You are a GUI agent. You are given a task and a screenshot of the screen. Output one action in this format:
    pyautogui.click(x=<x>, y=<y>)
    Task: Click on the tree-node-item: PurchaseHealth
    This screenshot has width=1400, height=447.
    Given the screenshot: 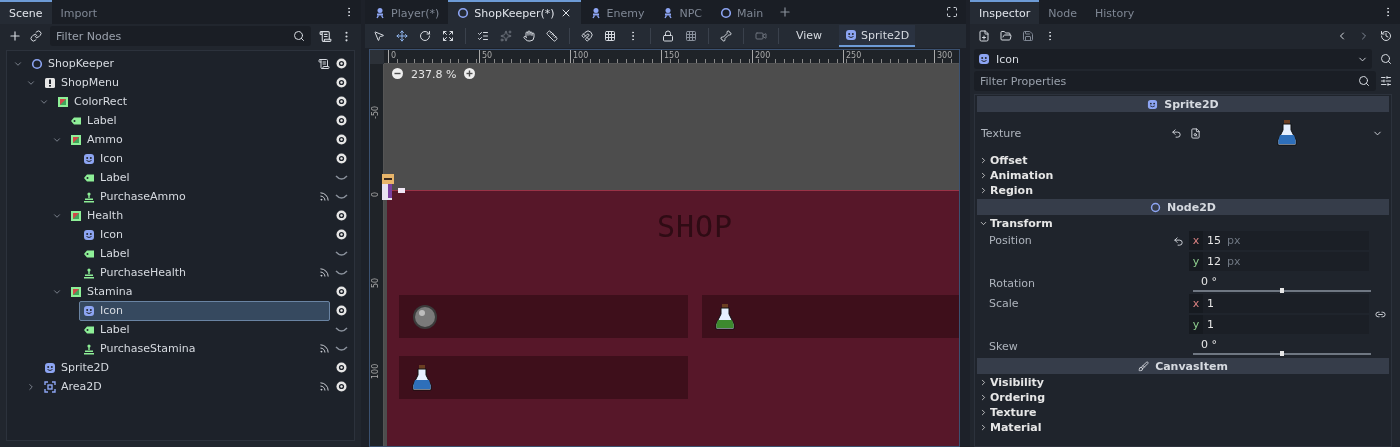 What is the action you would take?
    pyautogui.click(x=197, y=272)
    